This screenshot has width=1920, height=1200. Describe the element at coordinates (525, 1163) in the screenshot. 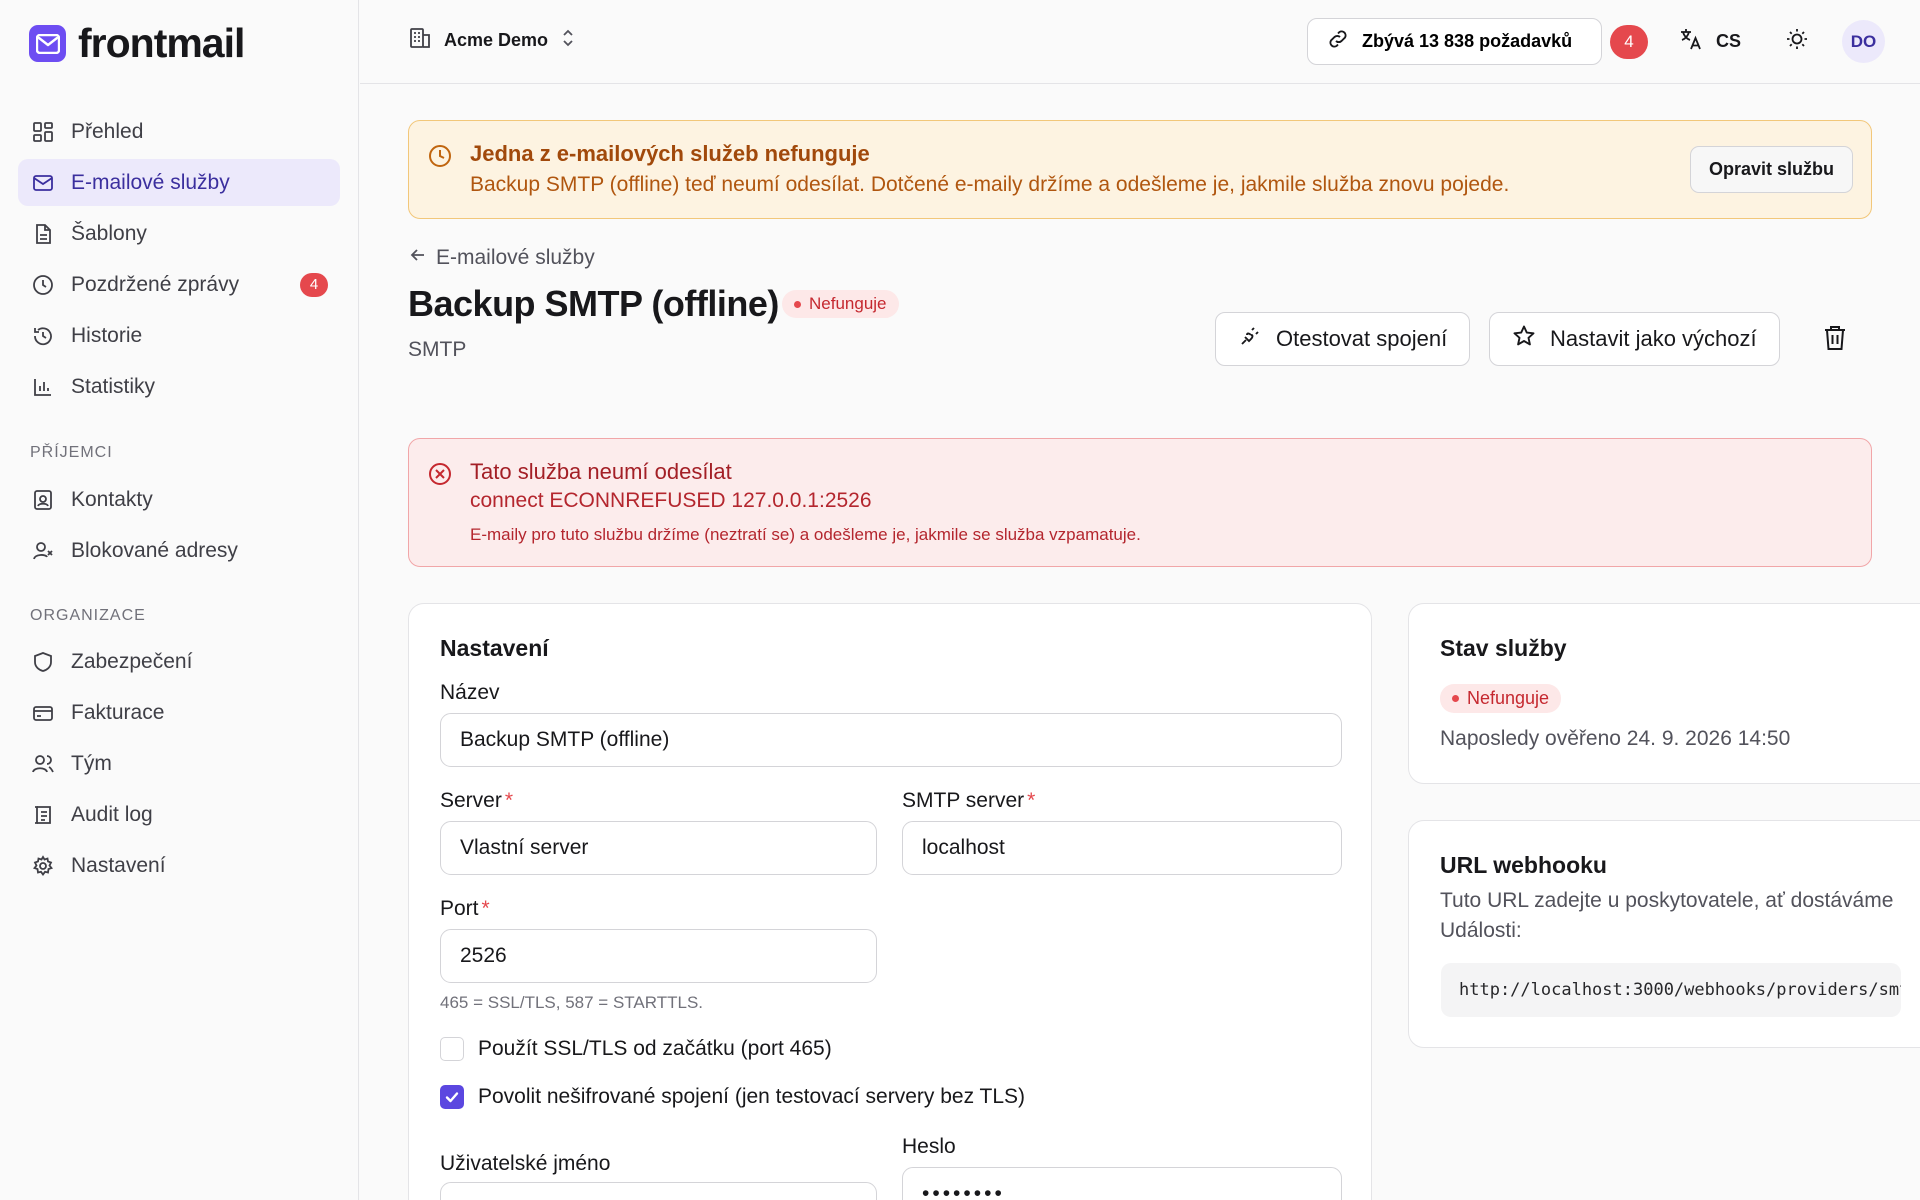

I see `username-label: Uživatelské jméno` at that location.